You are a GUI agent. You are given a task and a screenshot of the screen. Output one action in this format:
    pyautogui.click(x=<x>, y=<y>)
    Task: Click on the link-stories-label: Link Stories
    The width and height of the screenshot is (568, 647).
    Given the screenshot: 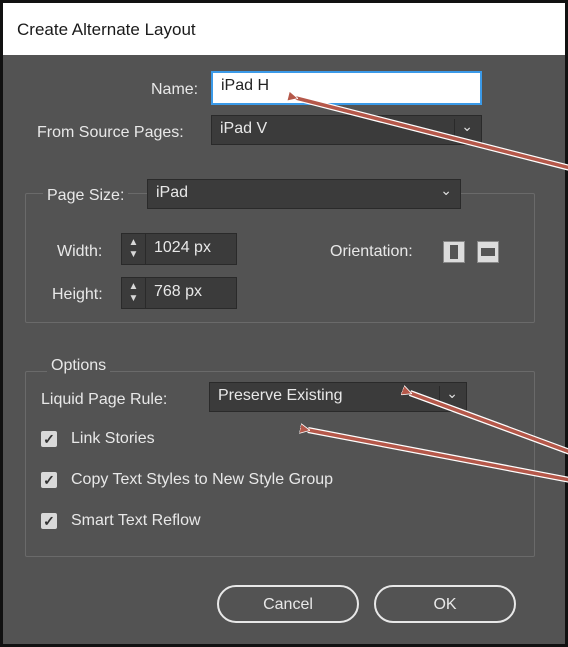 What is the action you would take?
    pyautogui.click(x=113, y=438)
    